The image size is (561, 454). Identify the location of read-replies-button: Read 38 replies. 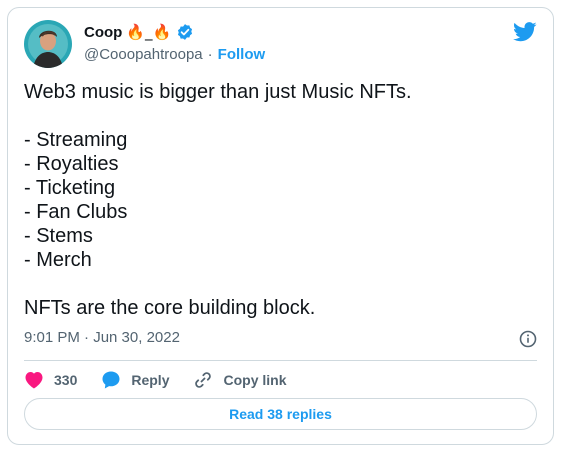
(280, 414).